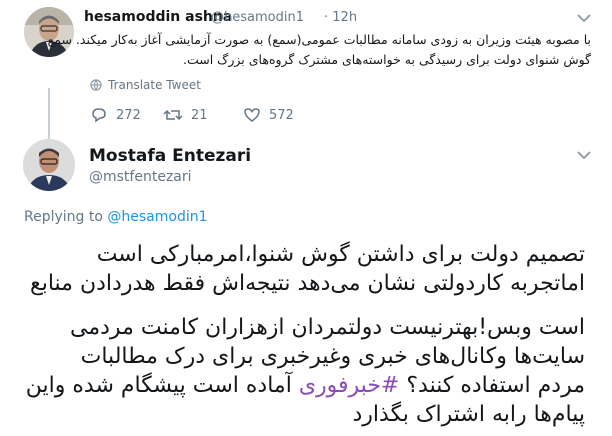 The width and height of the screenshot is (612, 436). I want to click on replying-to-prefix: Replying to, so click(63, 217).